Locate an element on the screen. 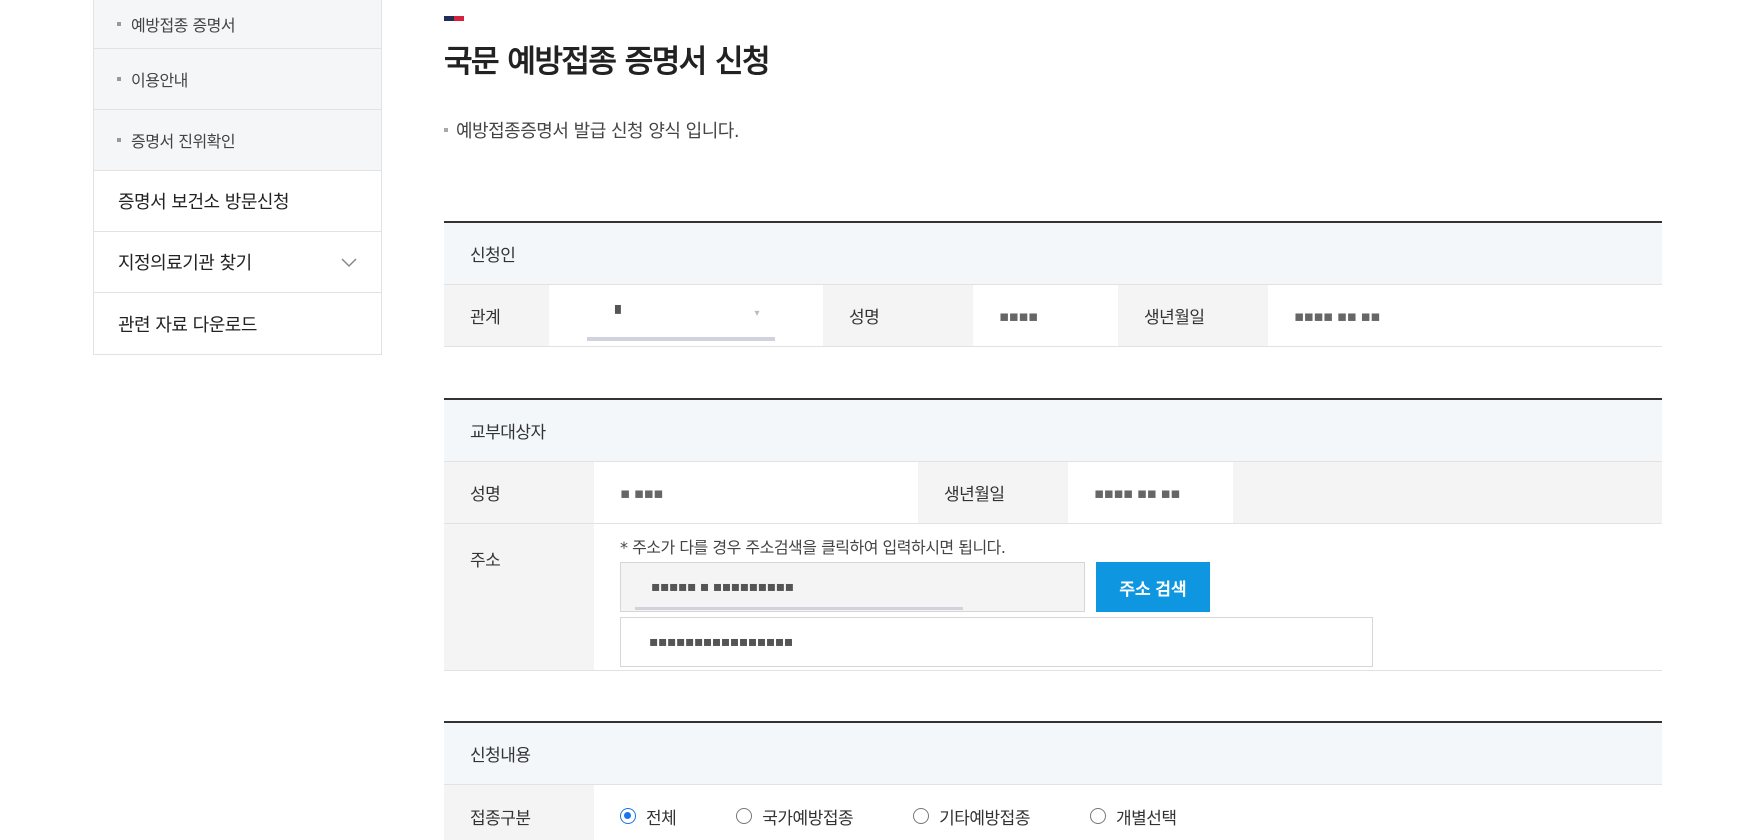  vaccination-type-row: 접종구분 전체 국가예방접종 기타예방접종 개별선택 is located at coordinates (1053, 812).